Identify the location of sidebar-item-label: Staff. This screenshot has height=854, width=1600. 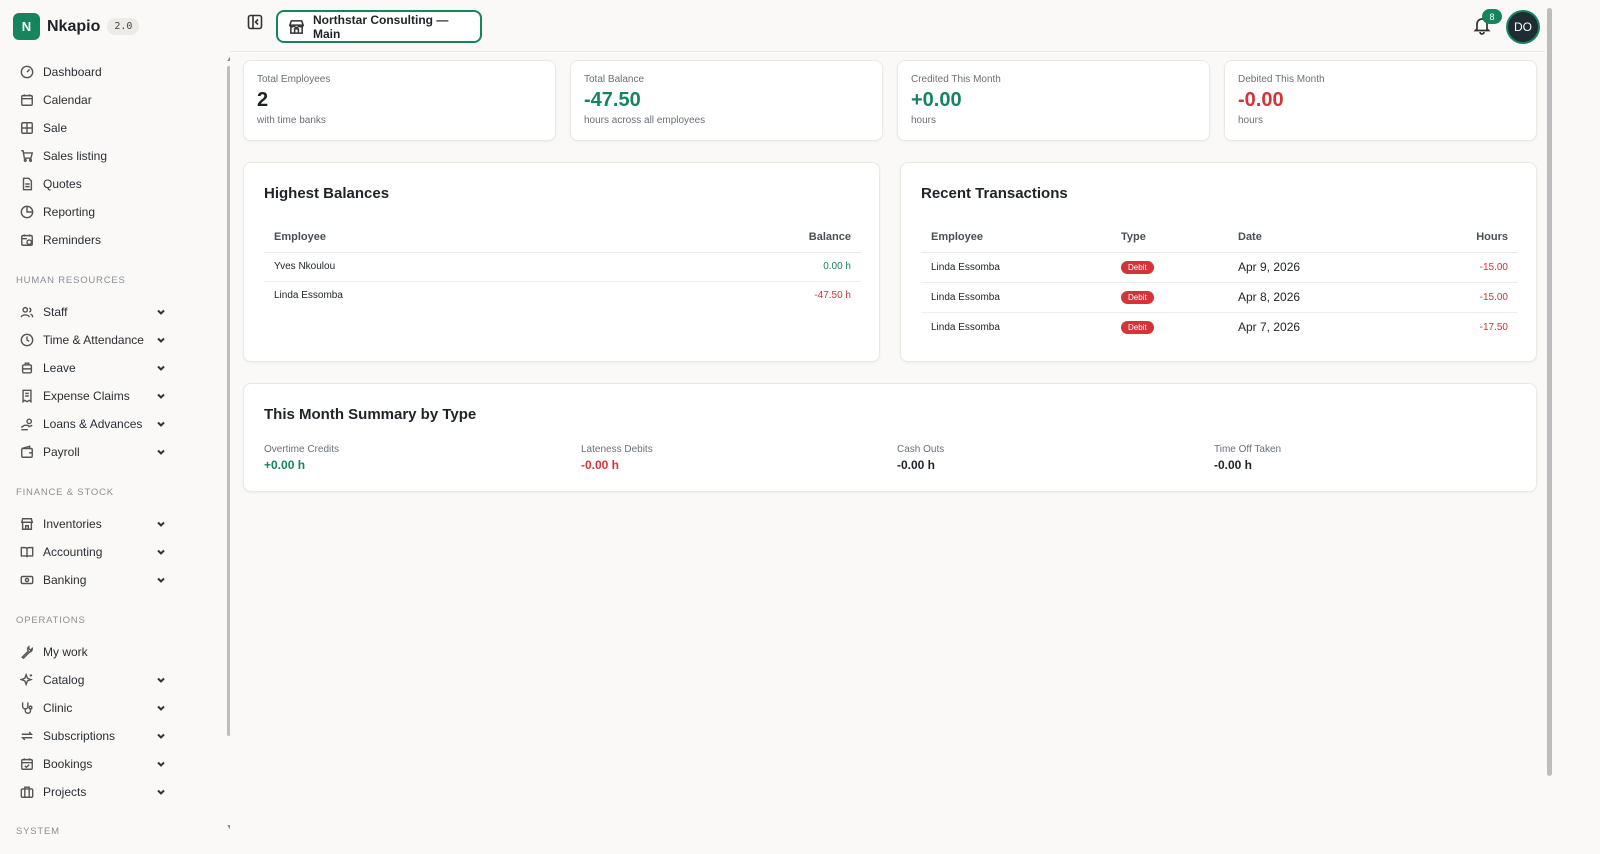
(55, 312).